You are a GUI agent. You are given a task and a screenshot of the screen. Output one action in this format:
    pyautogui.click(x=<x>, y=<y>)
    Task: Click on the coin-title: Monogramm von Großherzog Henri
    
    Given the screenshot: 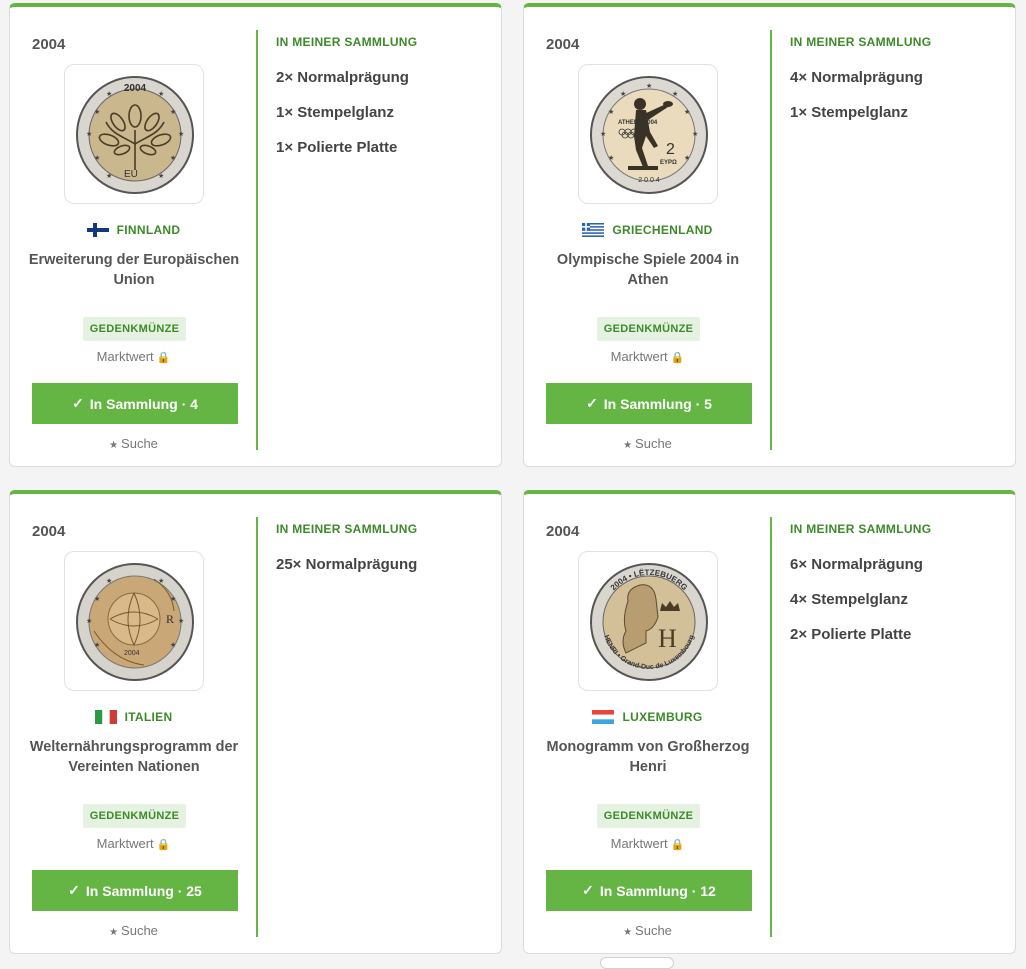 What is the action you would take?
    pyautogui.click(x=648, y=757)
    